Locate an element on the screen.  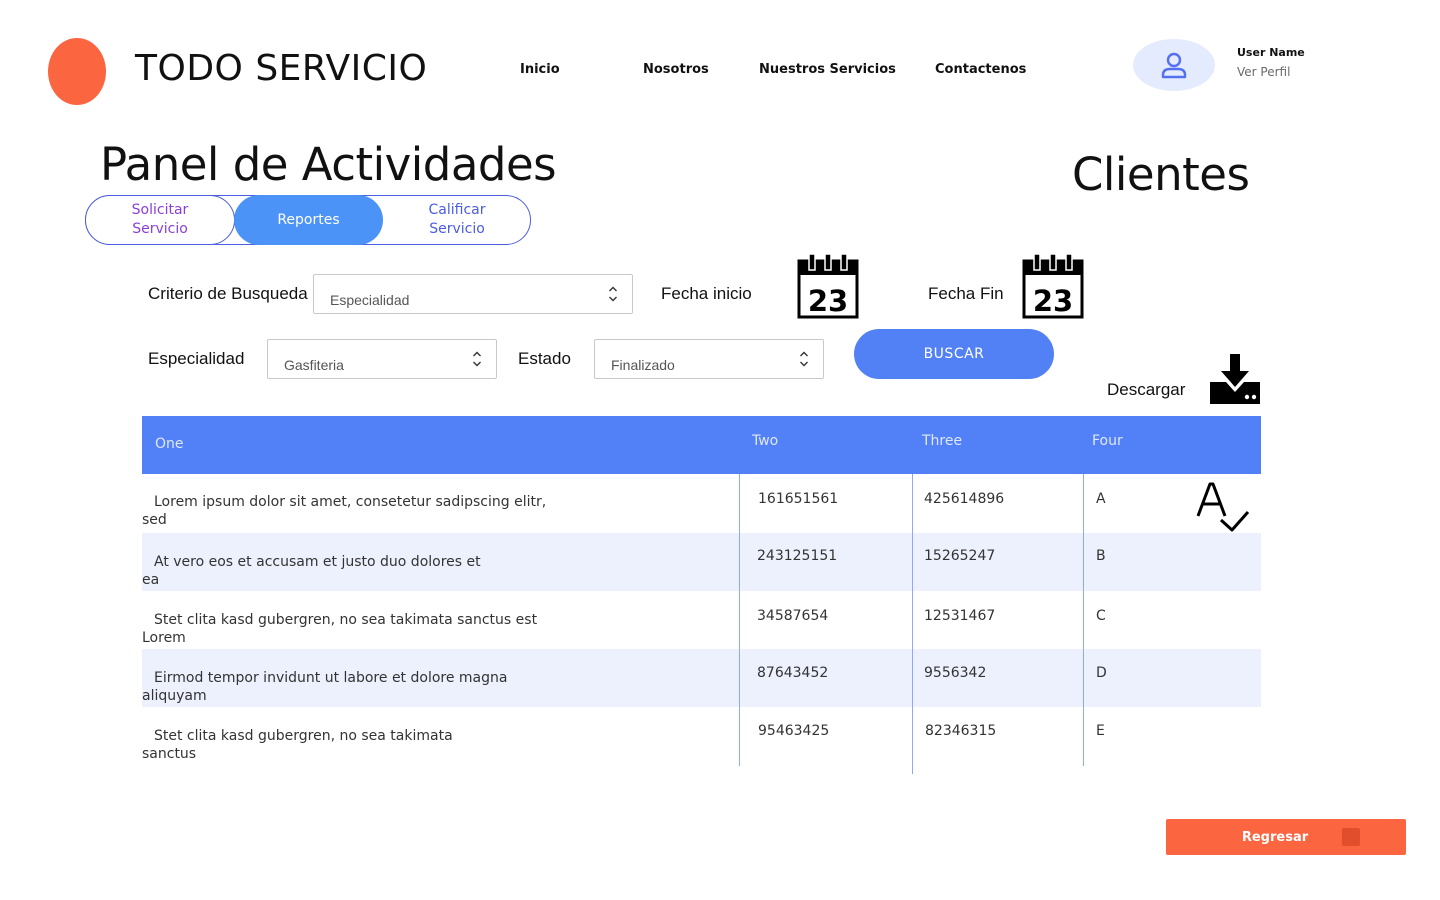
user-icon is located at coordinates (1174, 65).